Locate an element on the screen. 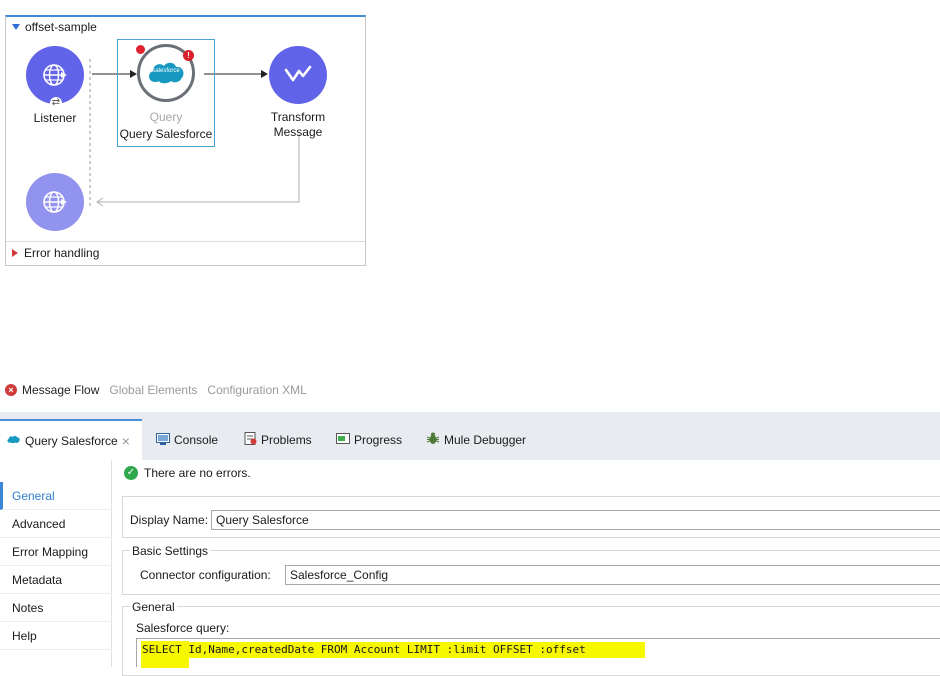 Image resolution: width=940 pixels, height=676 pixels. tab-configuration-xml: Configuration XML is located at coordinates (256, 390).